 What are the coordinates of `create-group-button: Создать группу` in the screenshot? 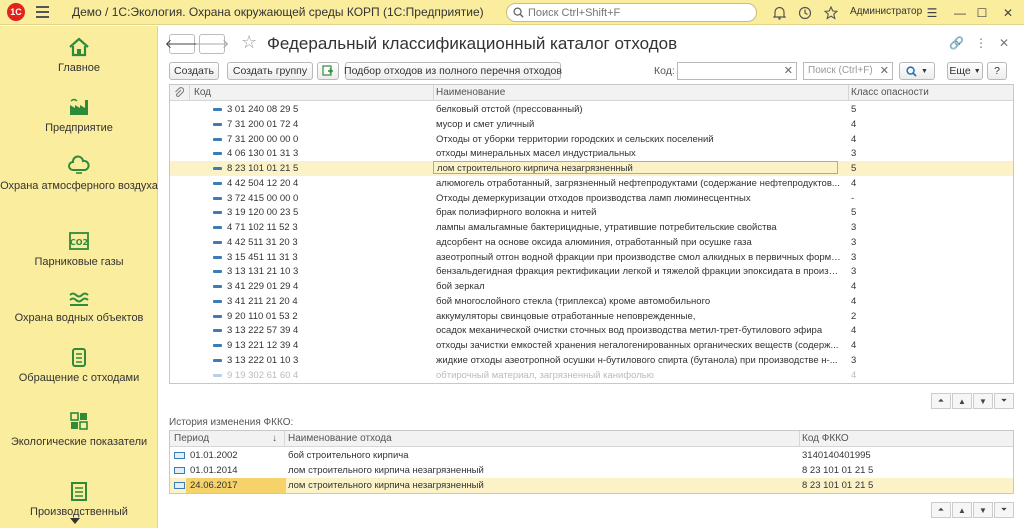 It's located at (270, 71).